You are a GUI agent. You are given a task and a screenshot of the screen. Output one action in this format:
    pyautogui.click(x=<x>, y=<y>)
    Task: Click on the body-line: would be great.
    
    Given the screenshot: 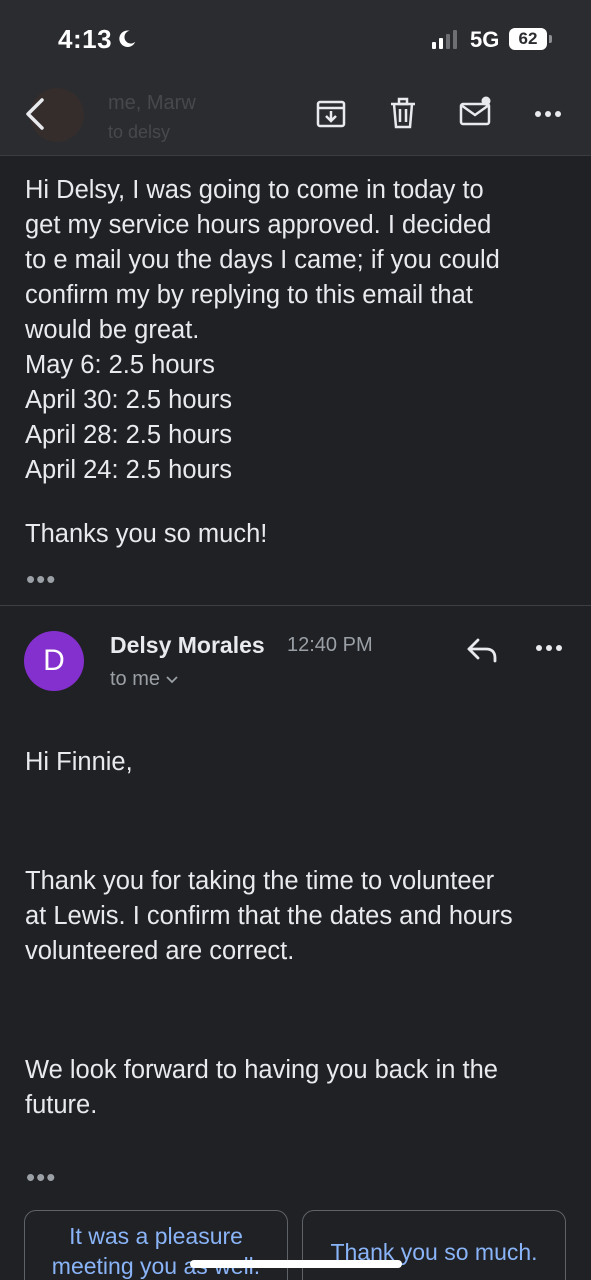 What is the action you would take?
    pyautogui.click(x=112, y=330)
    